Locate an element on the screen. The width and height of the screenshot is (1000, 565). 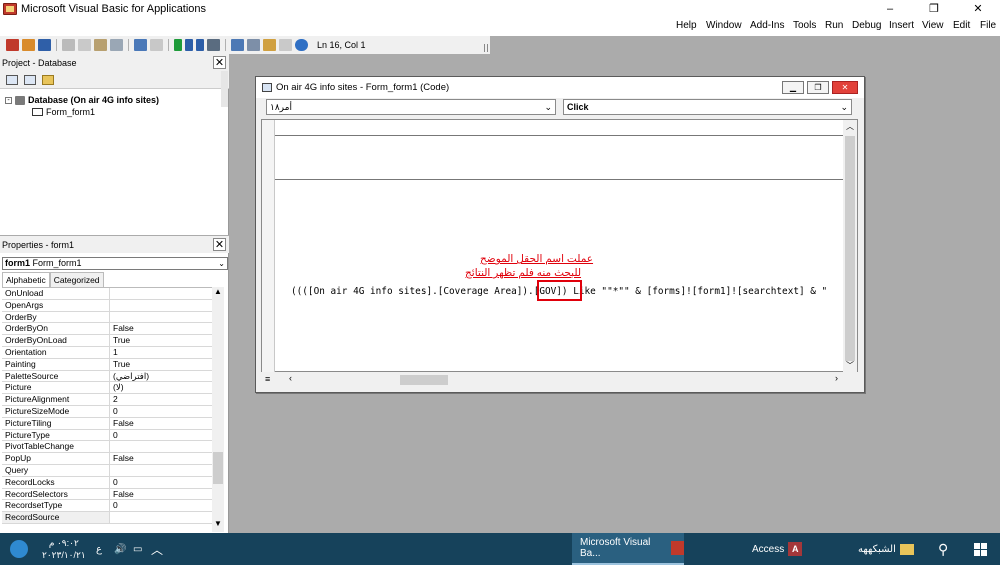
scroll-up-icon: ▲ is located at coordinates (218, 293).